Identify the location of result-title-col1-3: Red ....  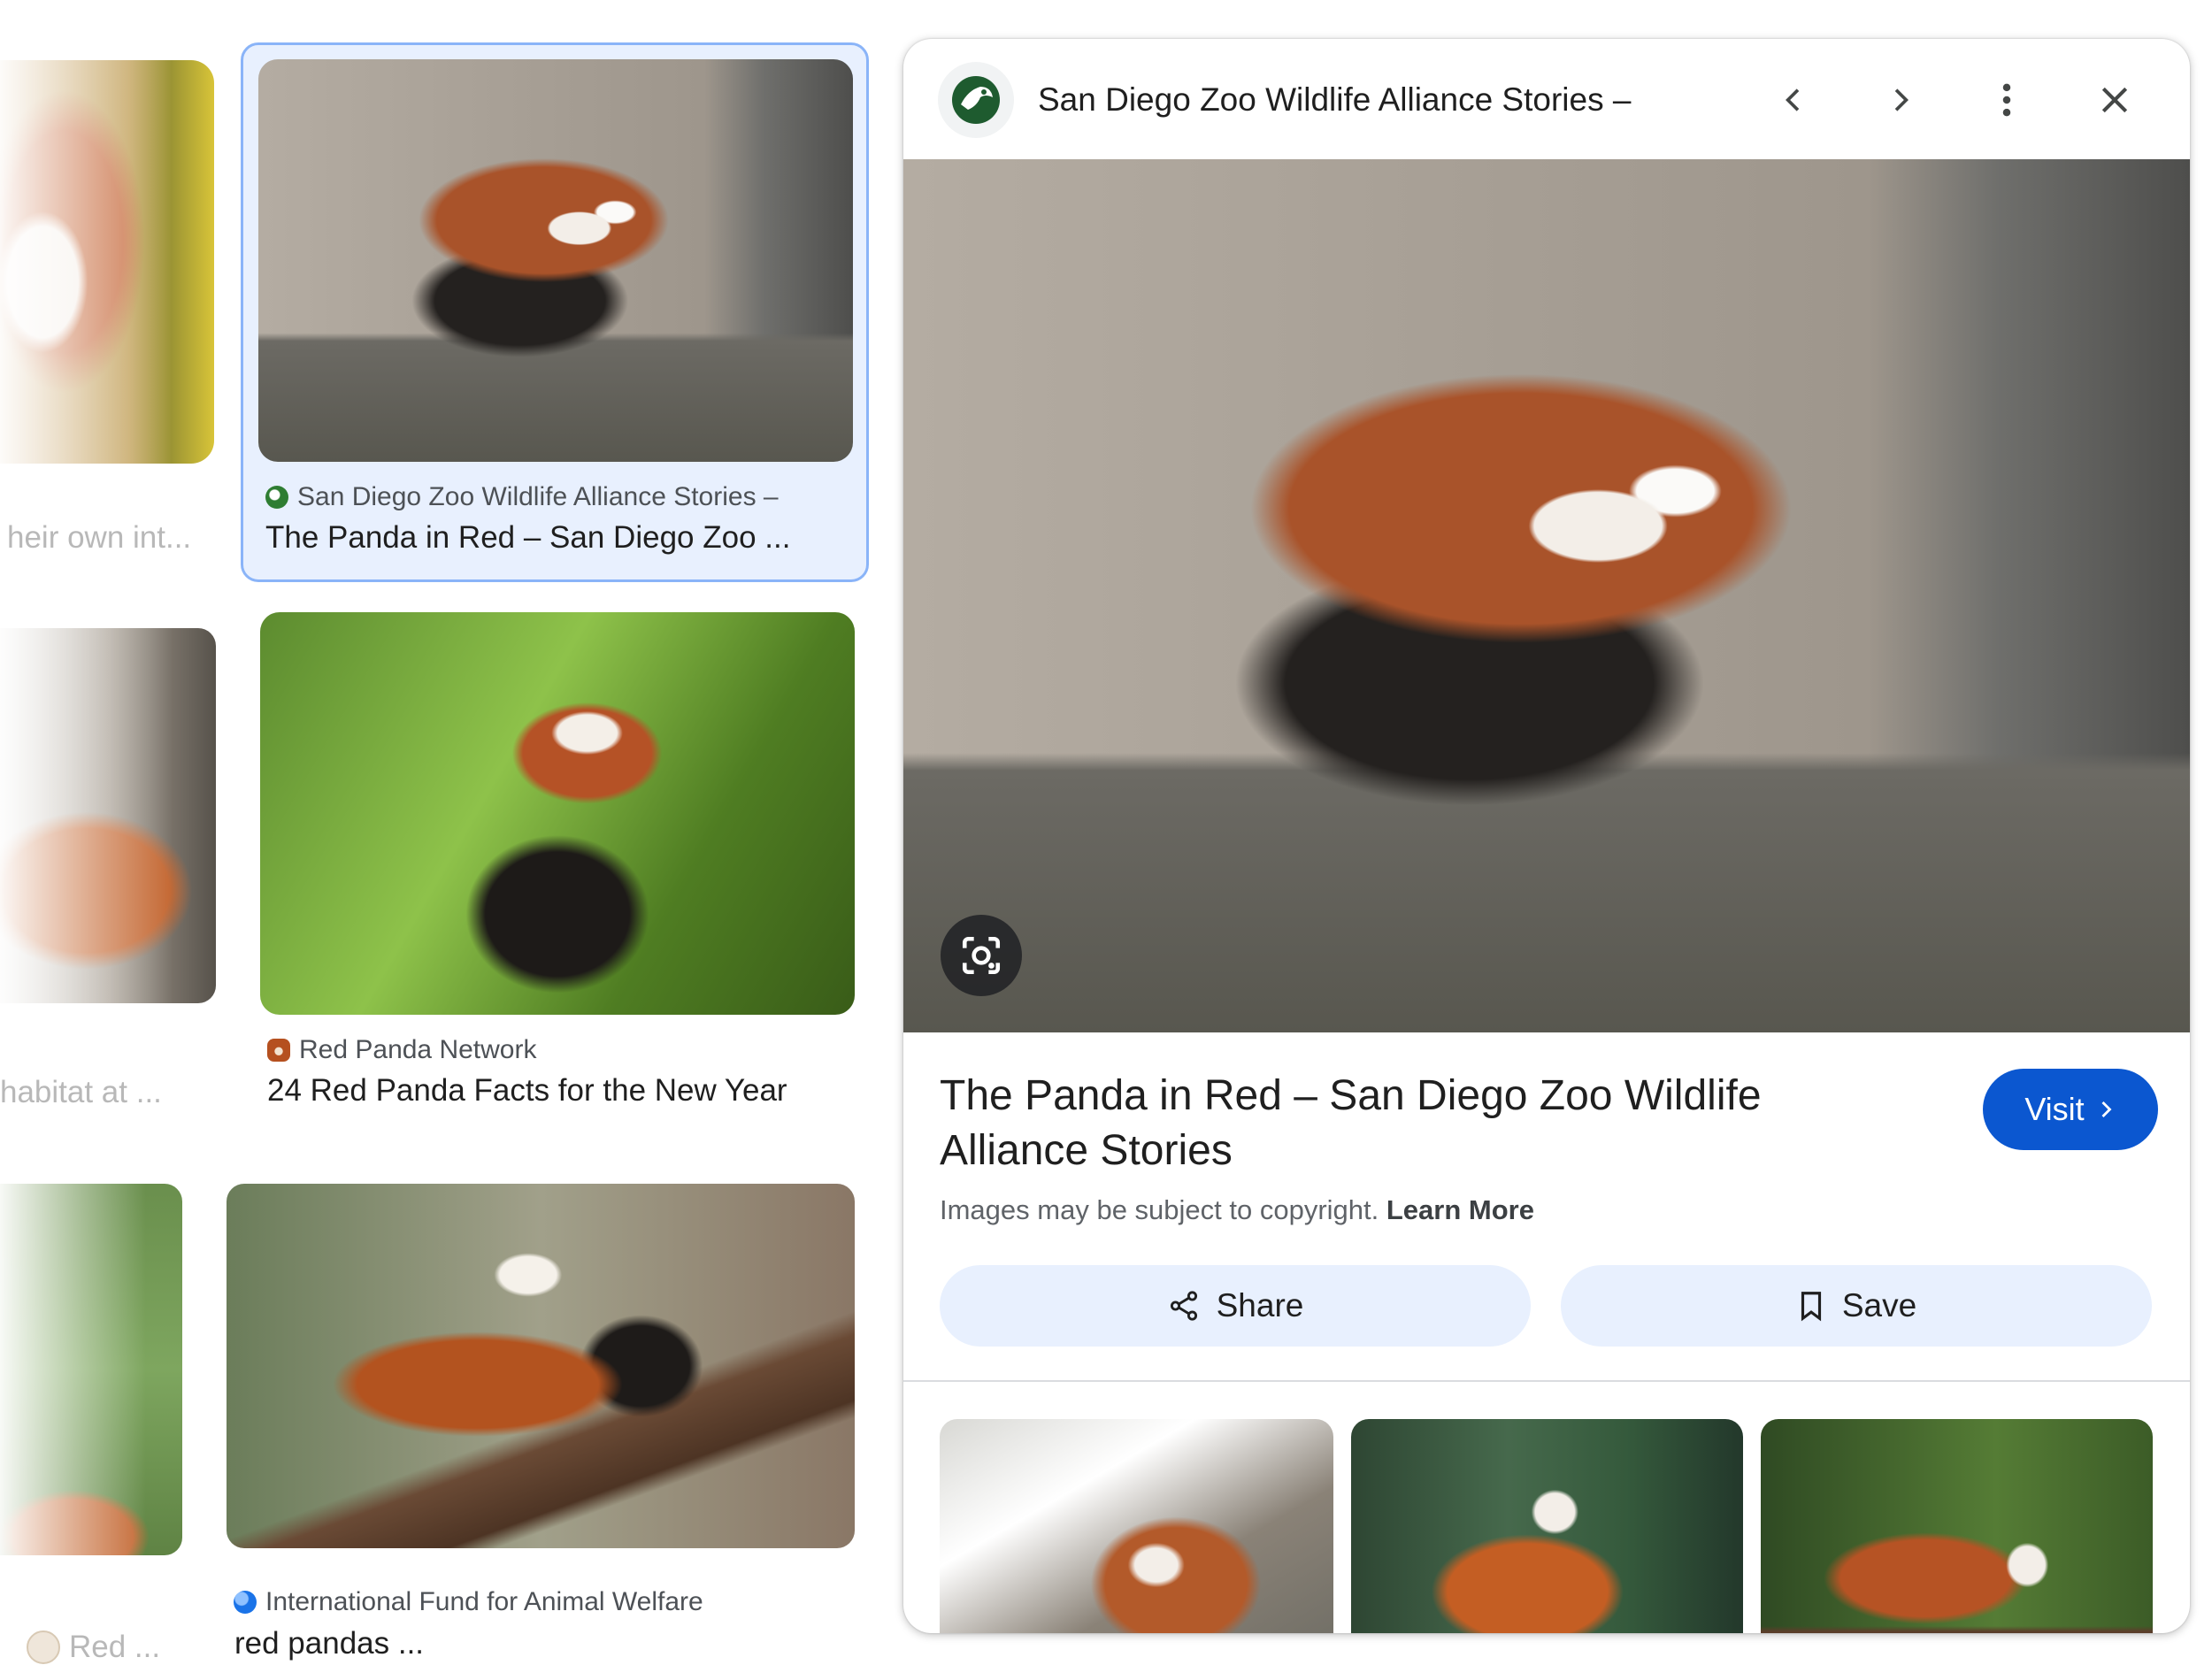
(114, 1647).